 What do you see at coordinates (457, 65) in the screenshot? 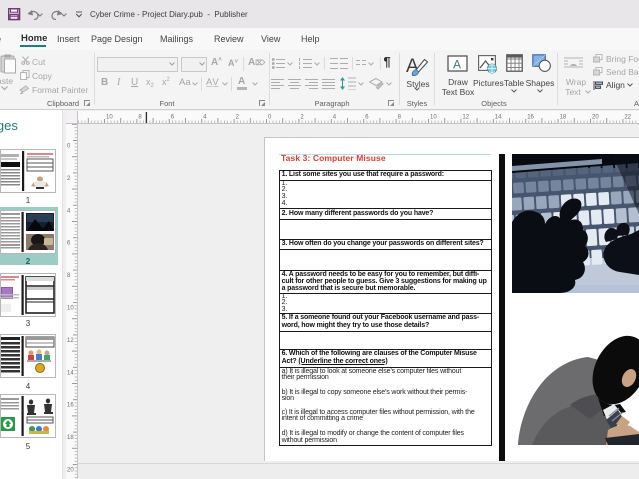
I see `svg-text: A` at bounding box center [457, 65].